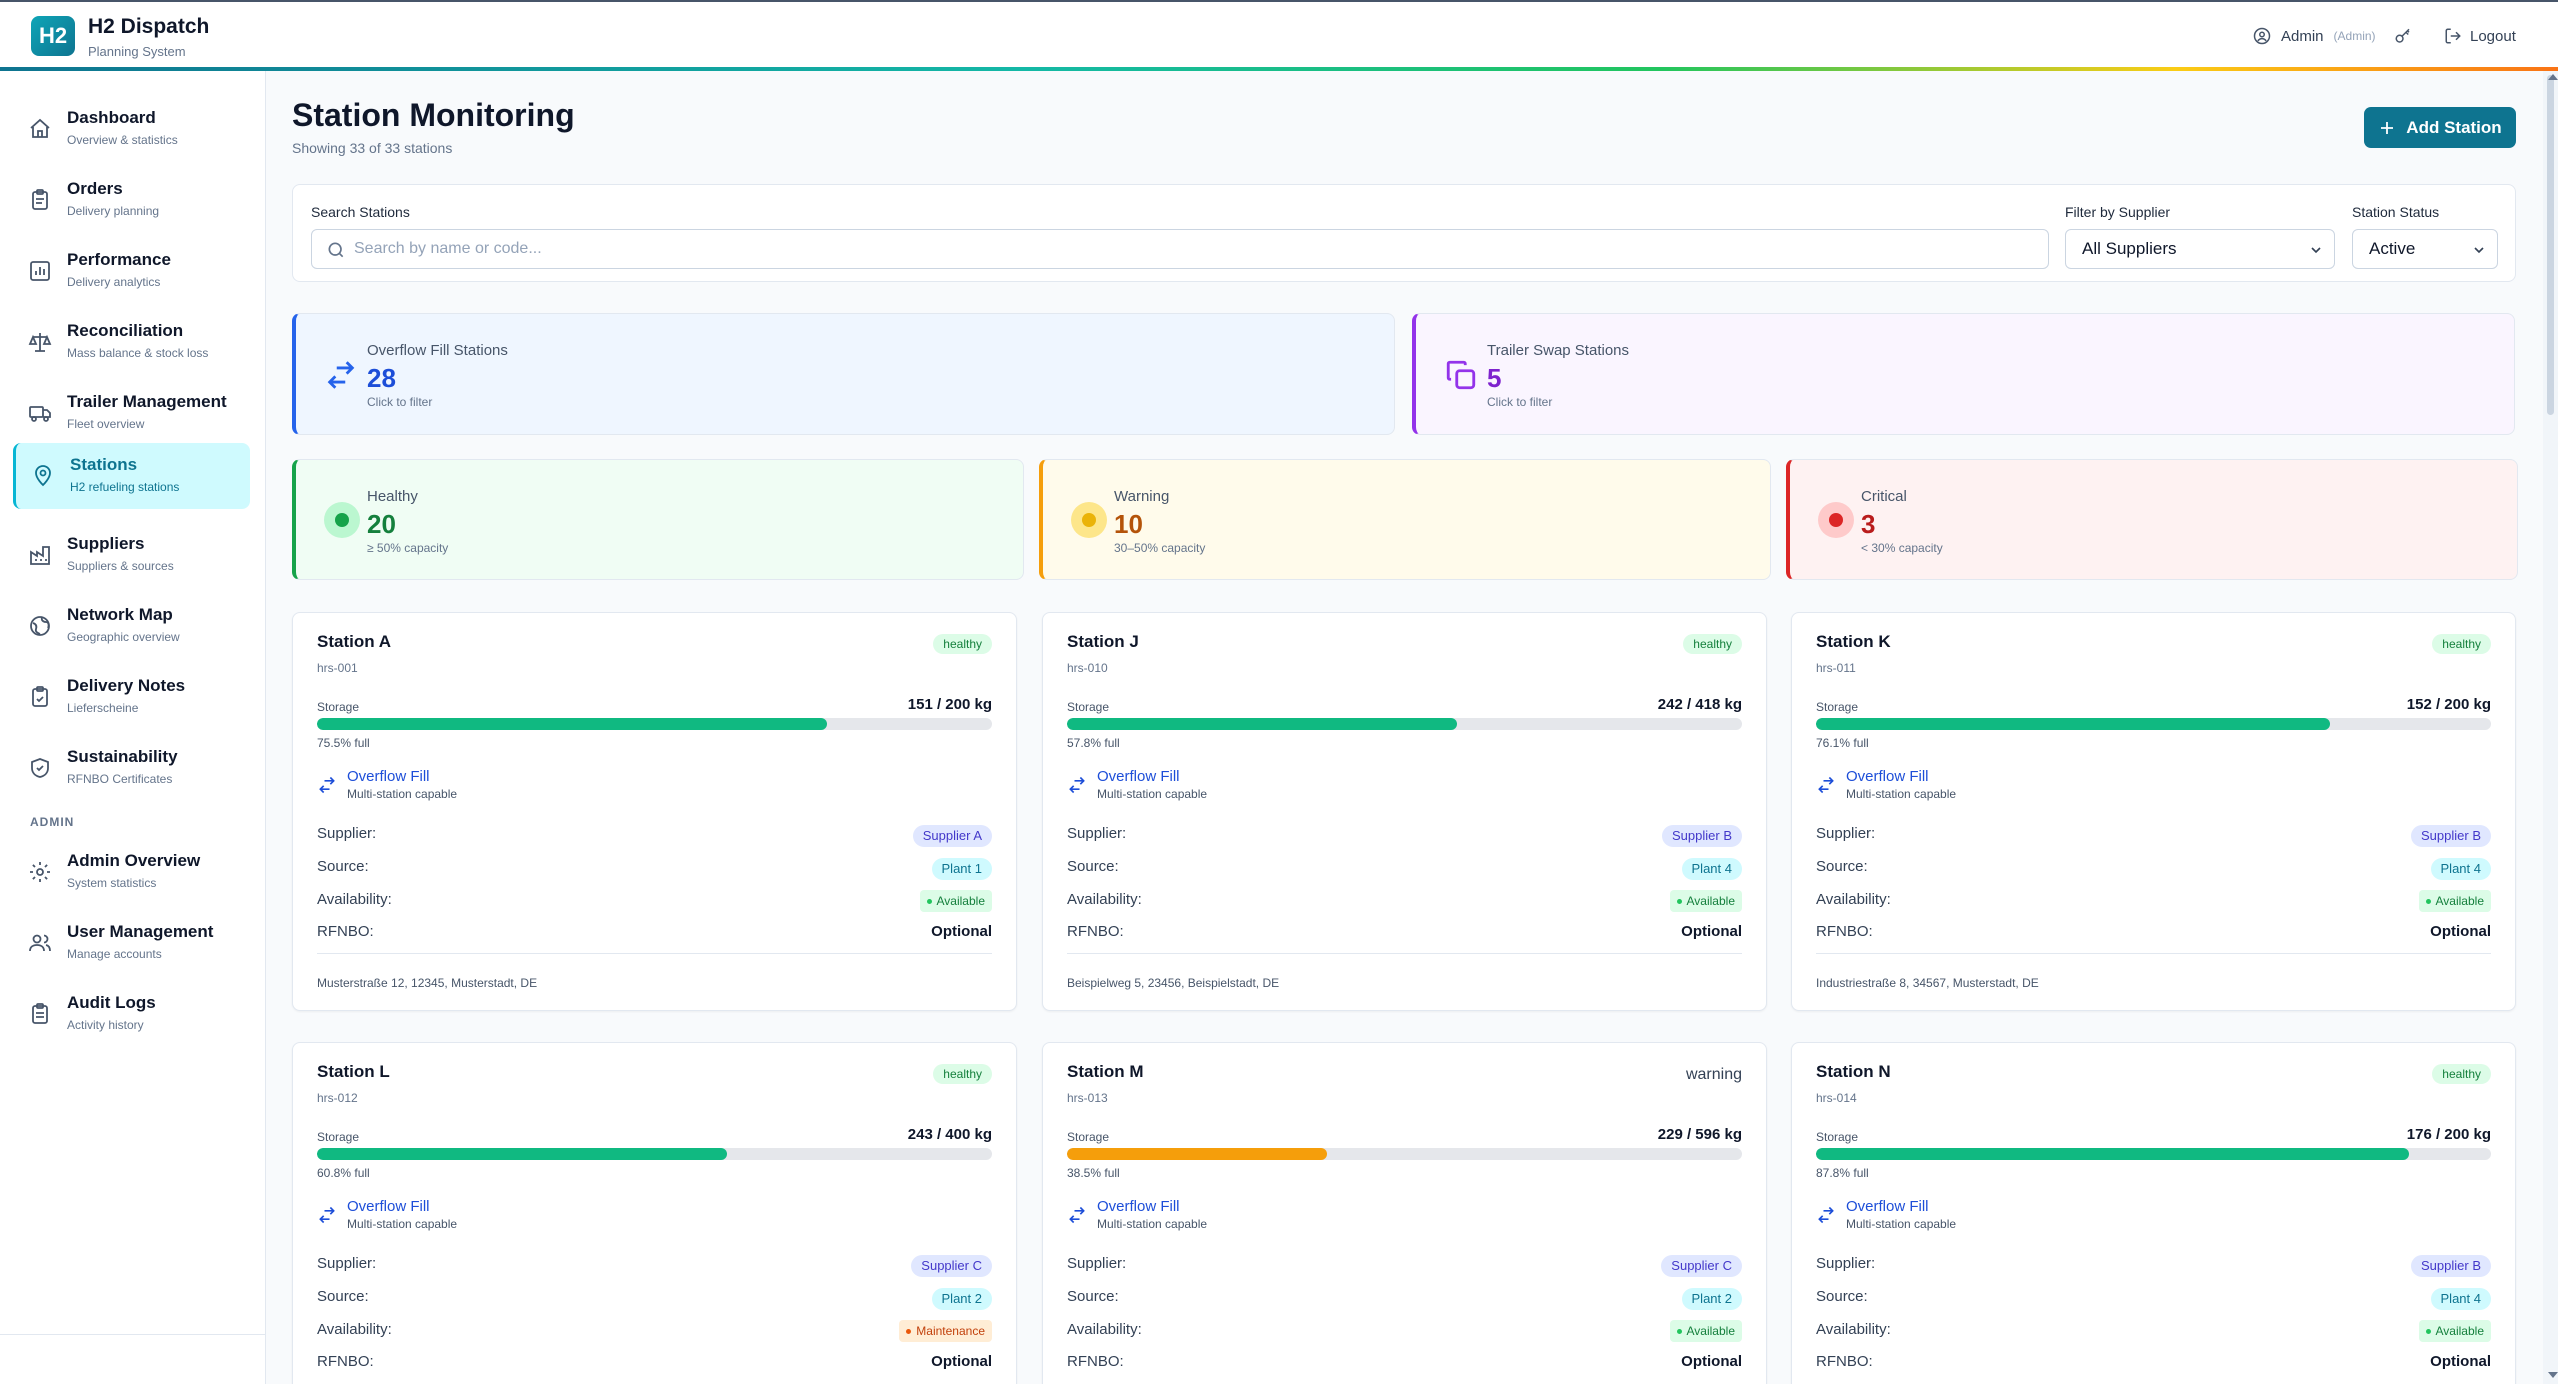 The width and height of the screenshot is (2558, 1384). What do you see at coordinates (112, 883) in the screenshot?
I see `sidebar-item-desc: System statistics` at bounding box center [112, 883].